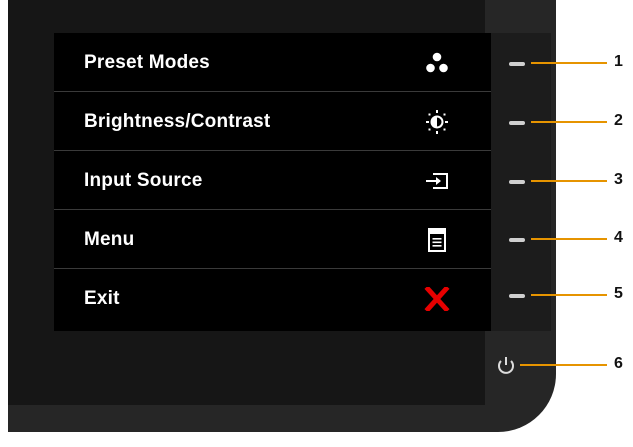  What do you see at coordinates (506, 365) in the screenshot?
I see `power-button-icon` at bounding box center [506, 365].